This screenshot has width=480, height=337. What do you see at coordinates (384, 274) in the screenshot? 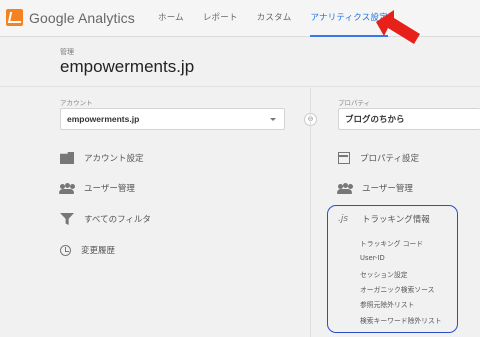
I see `tracking-sub-session-settings: セッション設定` at bounding box center [384, 274].